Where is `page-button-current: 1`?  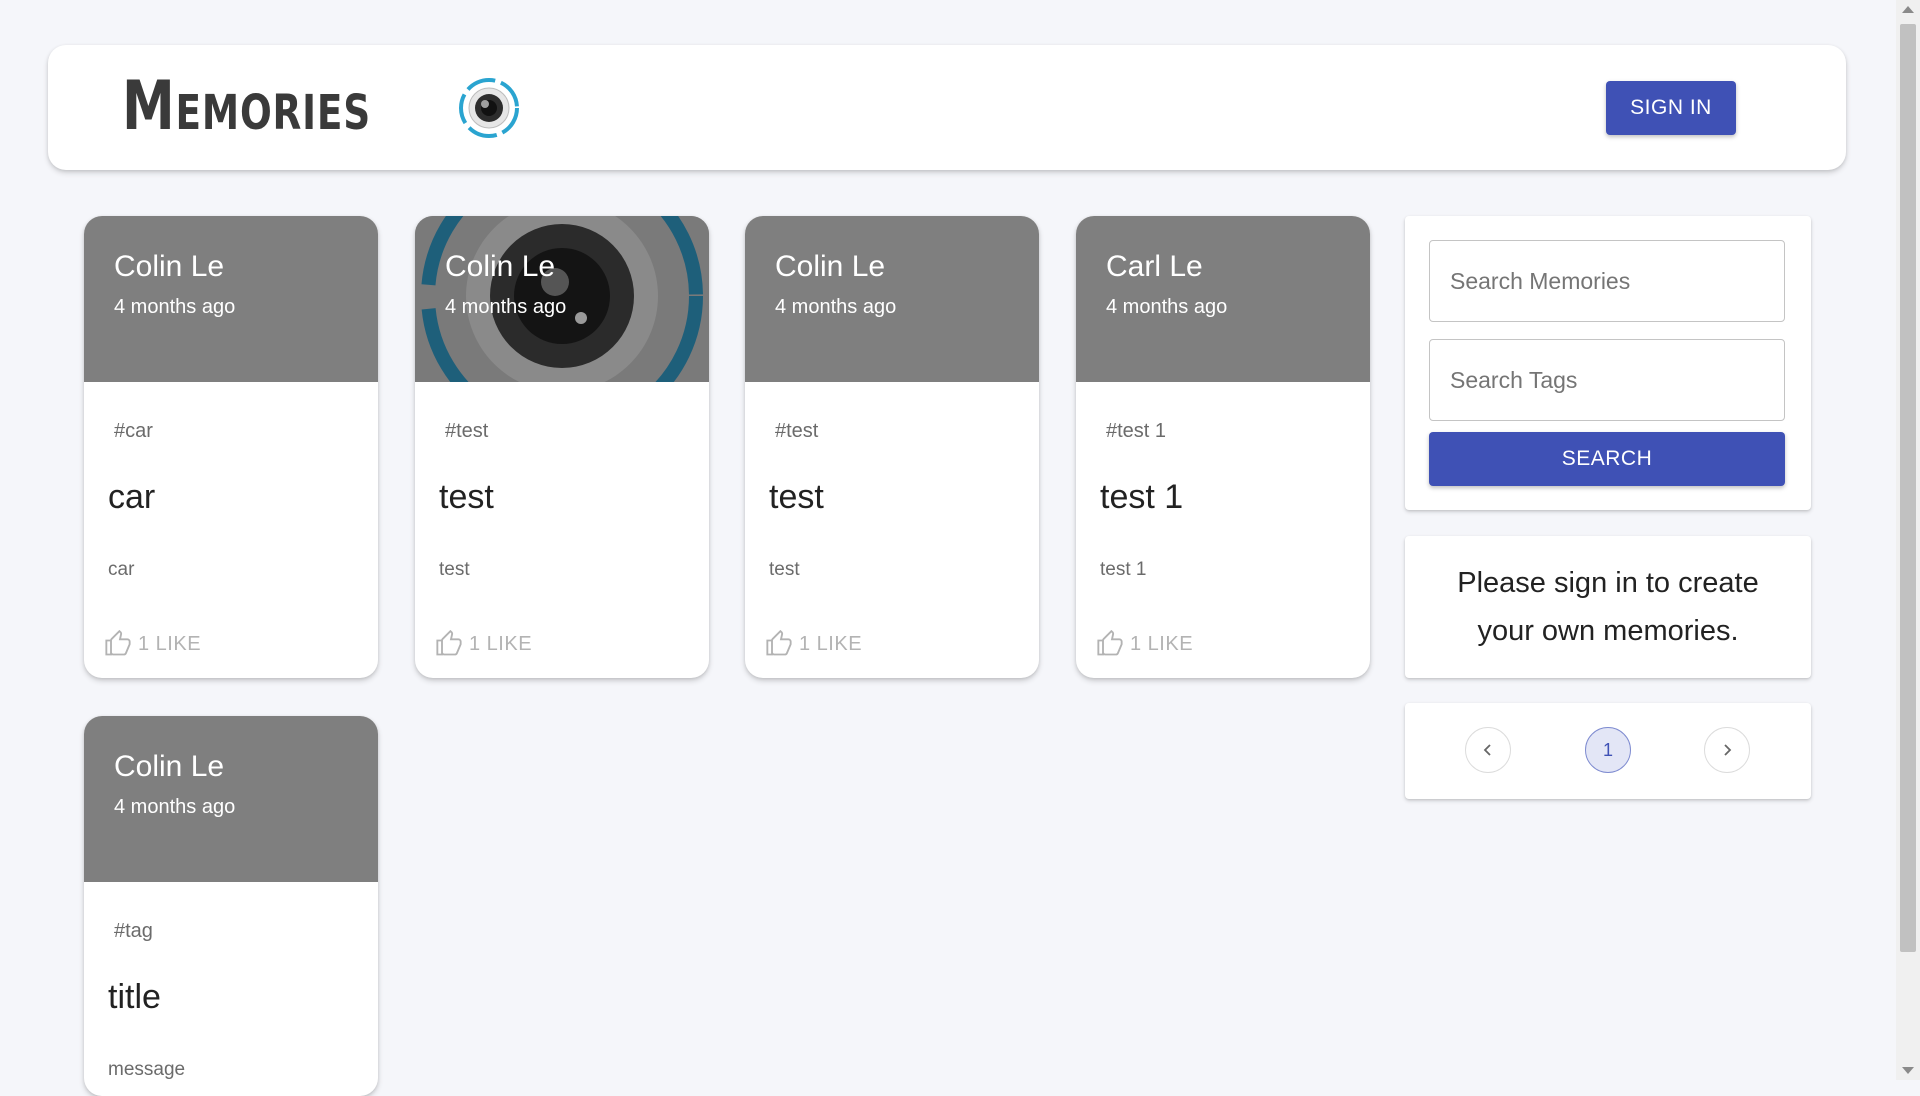 page-button-current: 1 is located at coordinates (1608, 750).